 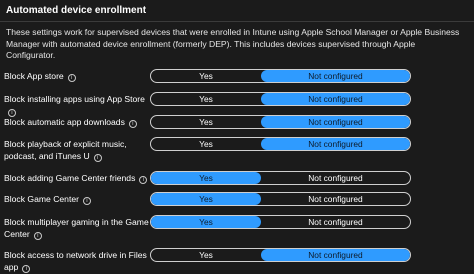 I want to click on setting-label: Block Game Center i, so click(x=77, y=200).